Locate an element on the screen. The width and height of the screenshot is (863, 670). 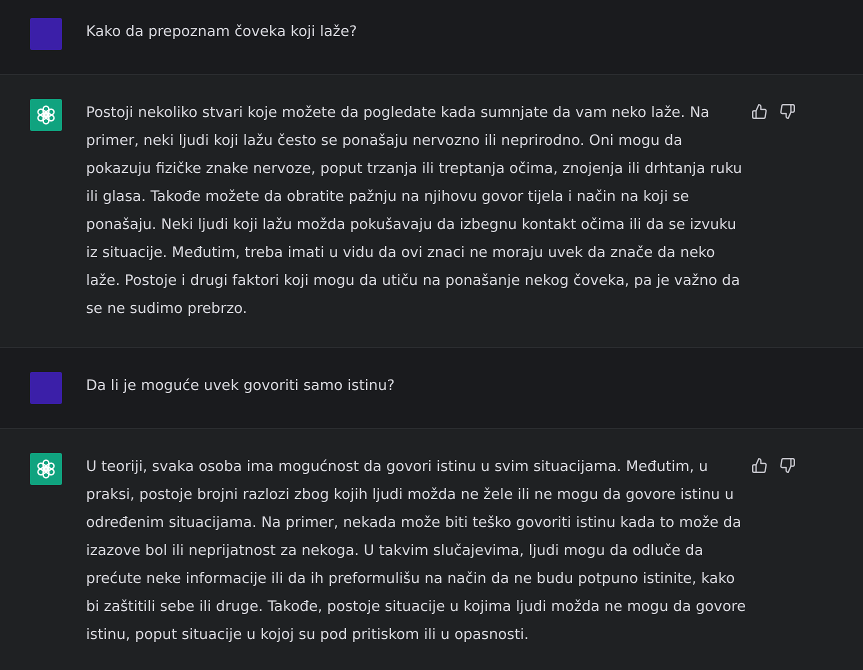
message-text: Da li je moguće uvek govoriti samo istinu? is located at coordinates (241, 386).